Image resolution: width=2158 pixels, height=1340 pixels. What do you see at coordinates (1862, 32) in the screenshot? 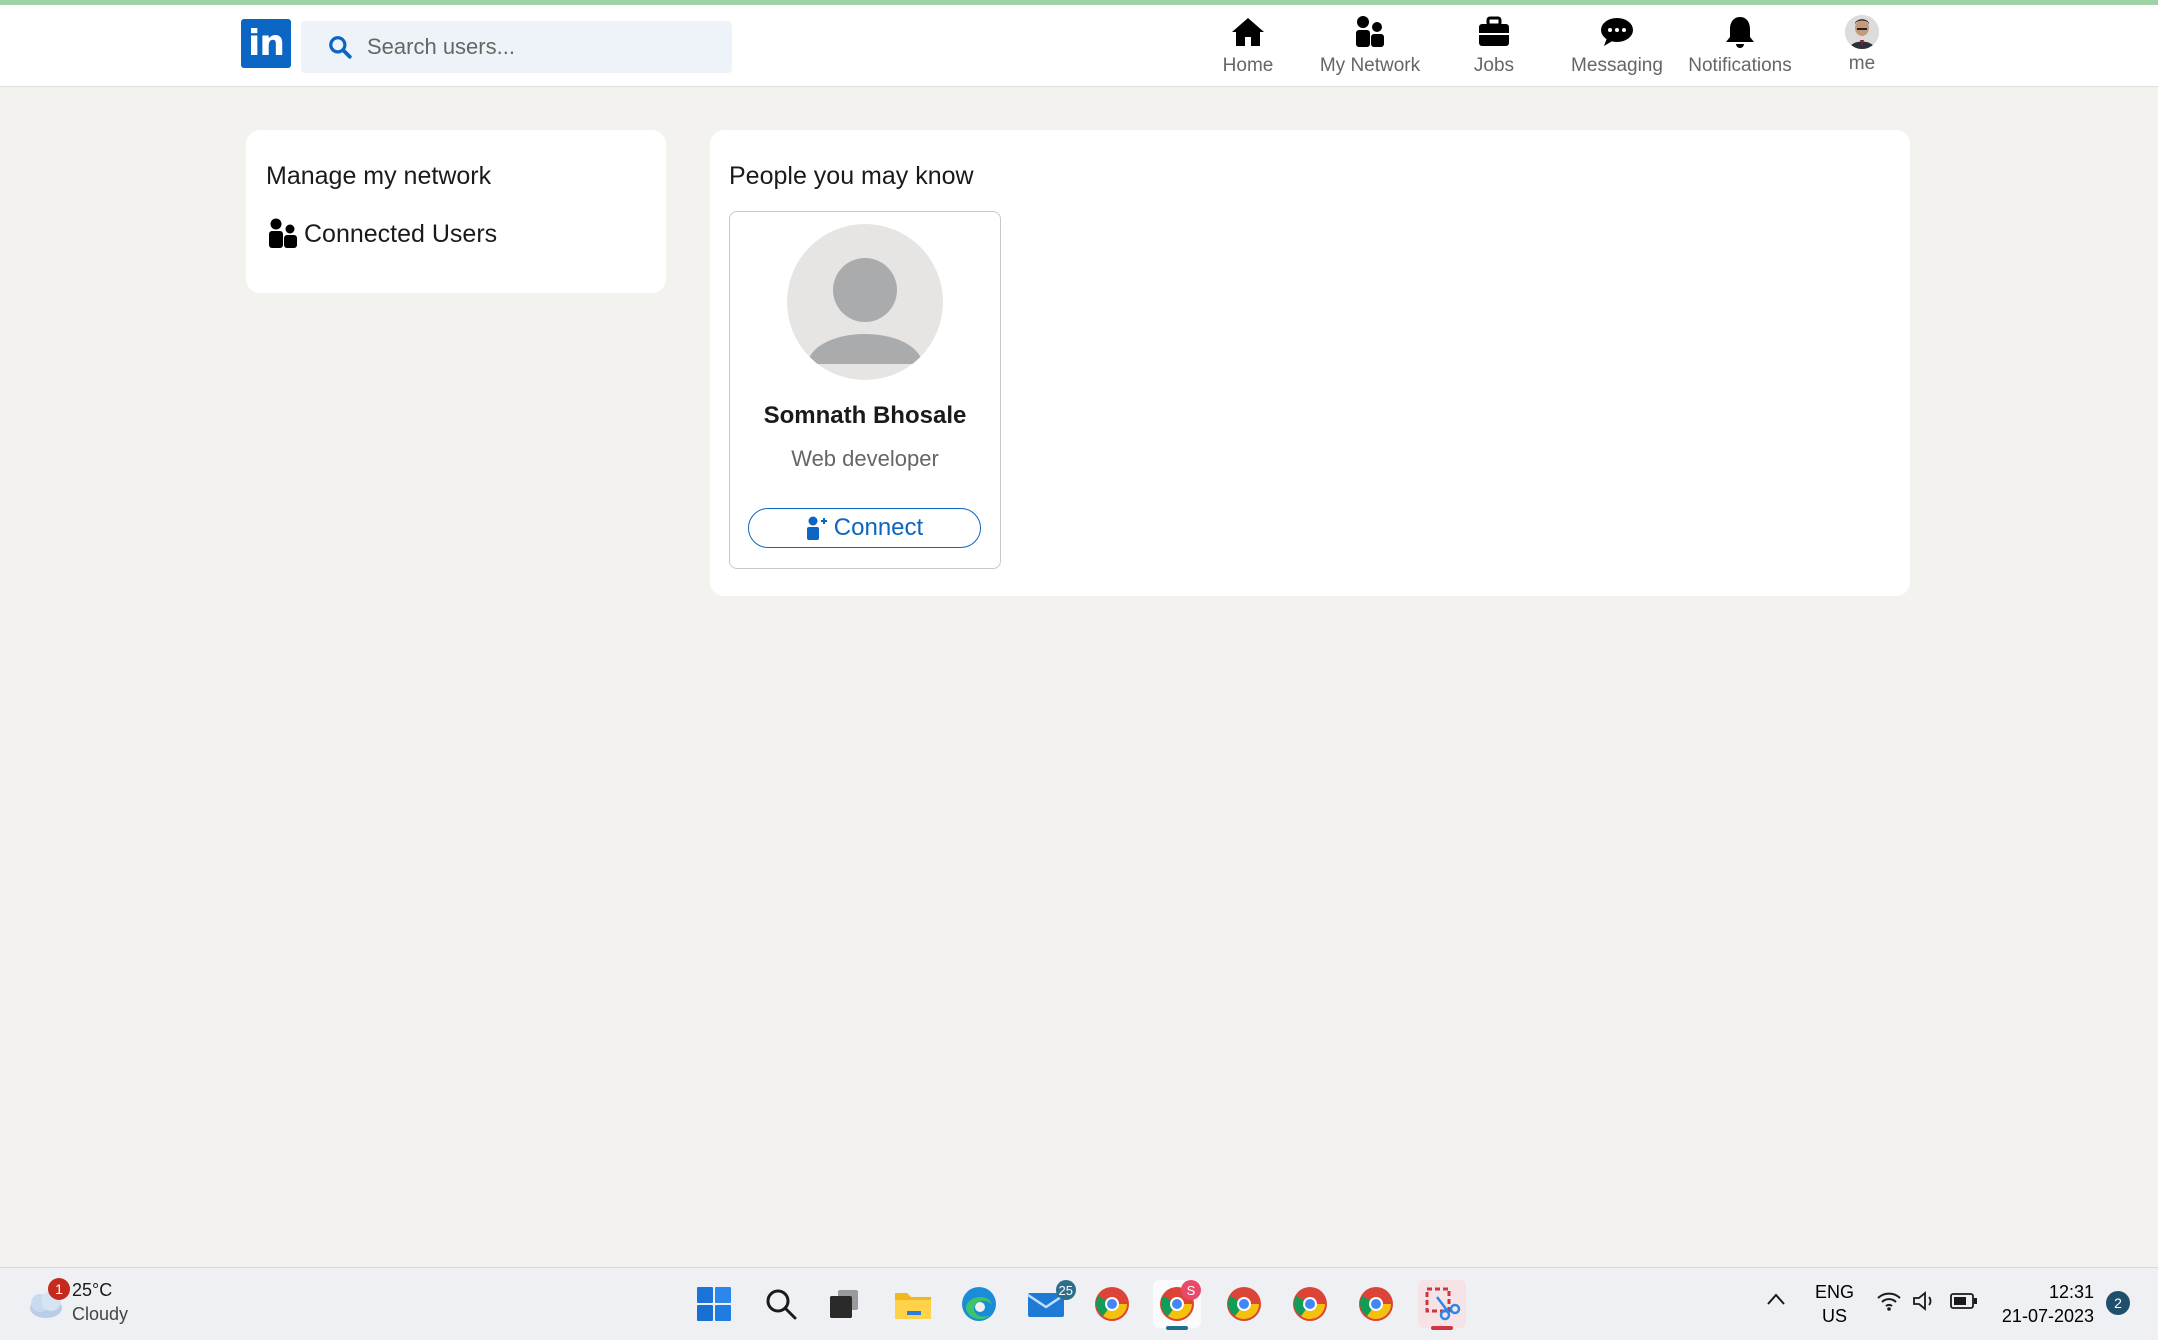
I see `avatar` at bounding box center [1862, 32].